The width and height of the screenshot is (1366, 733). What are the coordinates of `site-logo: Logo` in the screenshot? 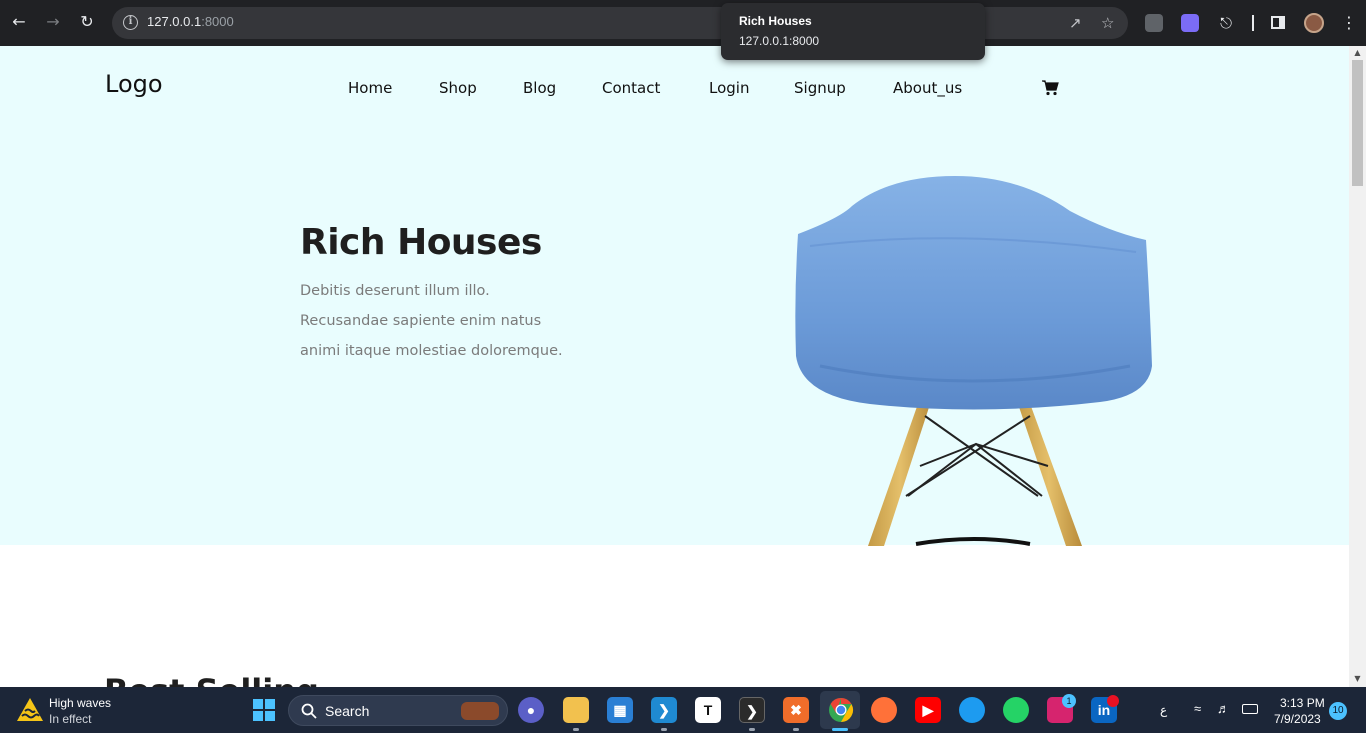 It's located at (134, 84).